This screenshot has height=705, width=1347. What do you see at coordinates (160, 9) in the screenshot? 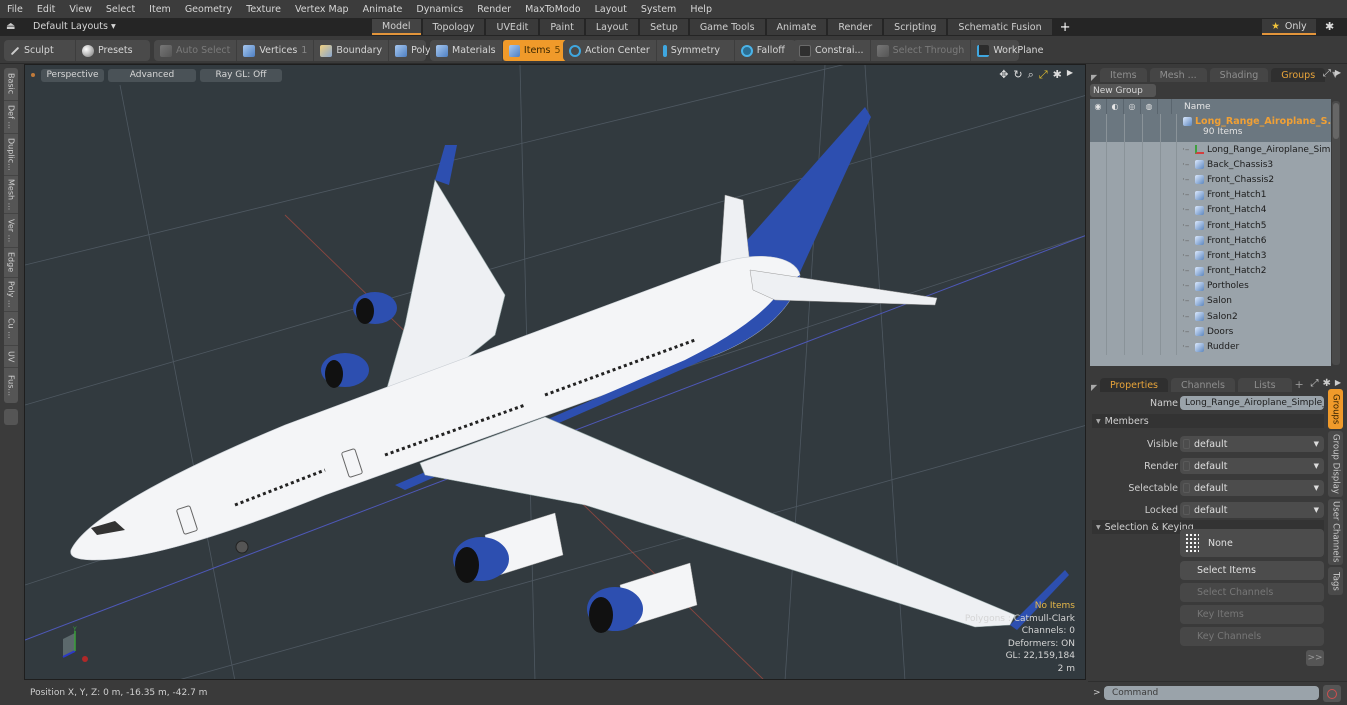
I see `menu-item: Item` at bounding box center [160, 9].